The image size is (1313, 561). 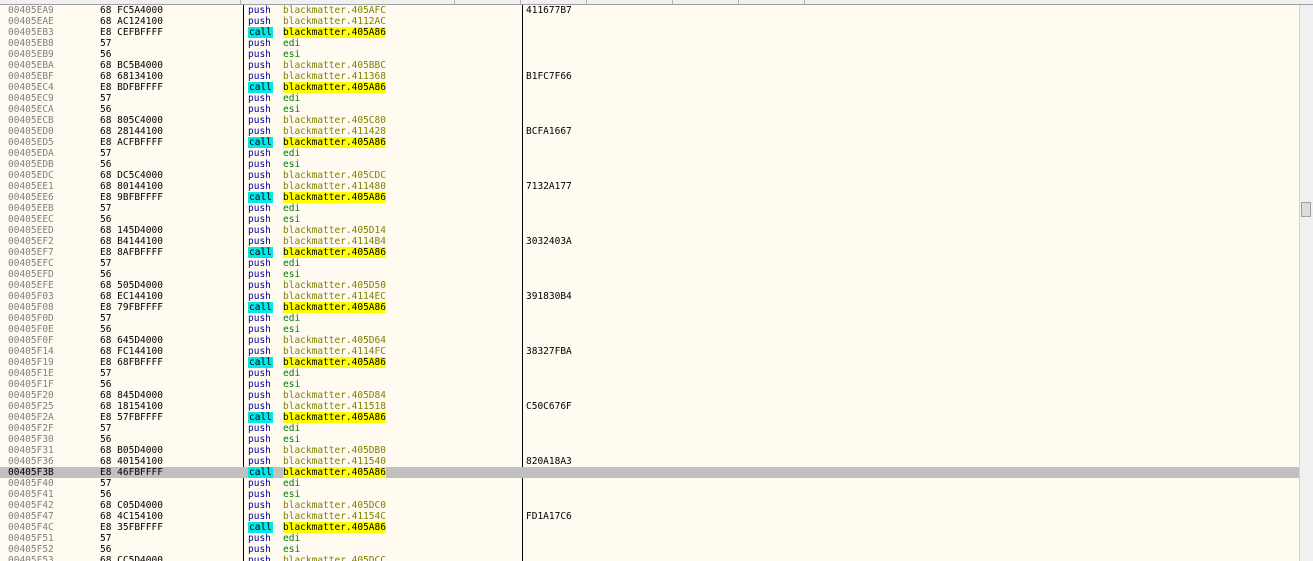 What do you see at coordinates (650, 549) in the screenshot?
I see `instruction-row: 00405F52 56 push esi` at bounding box center [650, 549].